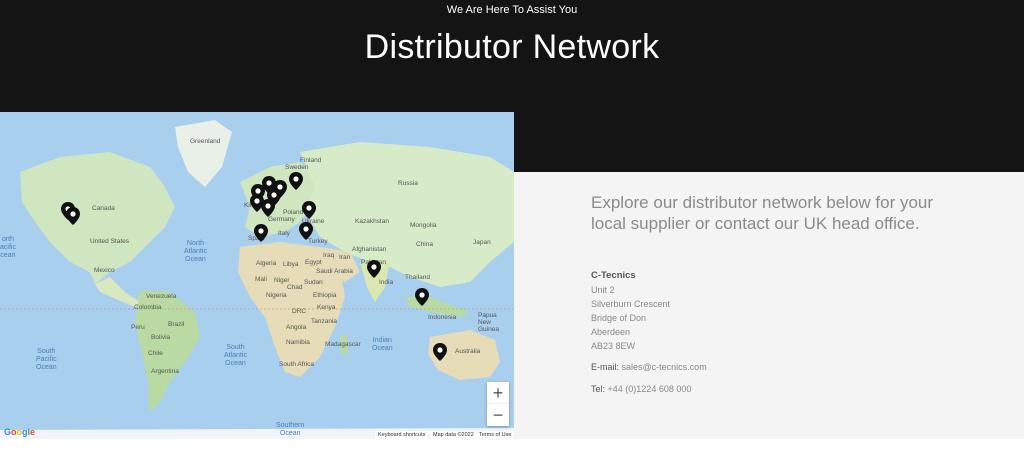 The image size is (1024, 449). What do you see at coordinates (284, 233) in the screenshot?
I see `map-label-italy: Italy` at bounding box center [284, 233].